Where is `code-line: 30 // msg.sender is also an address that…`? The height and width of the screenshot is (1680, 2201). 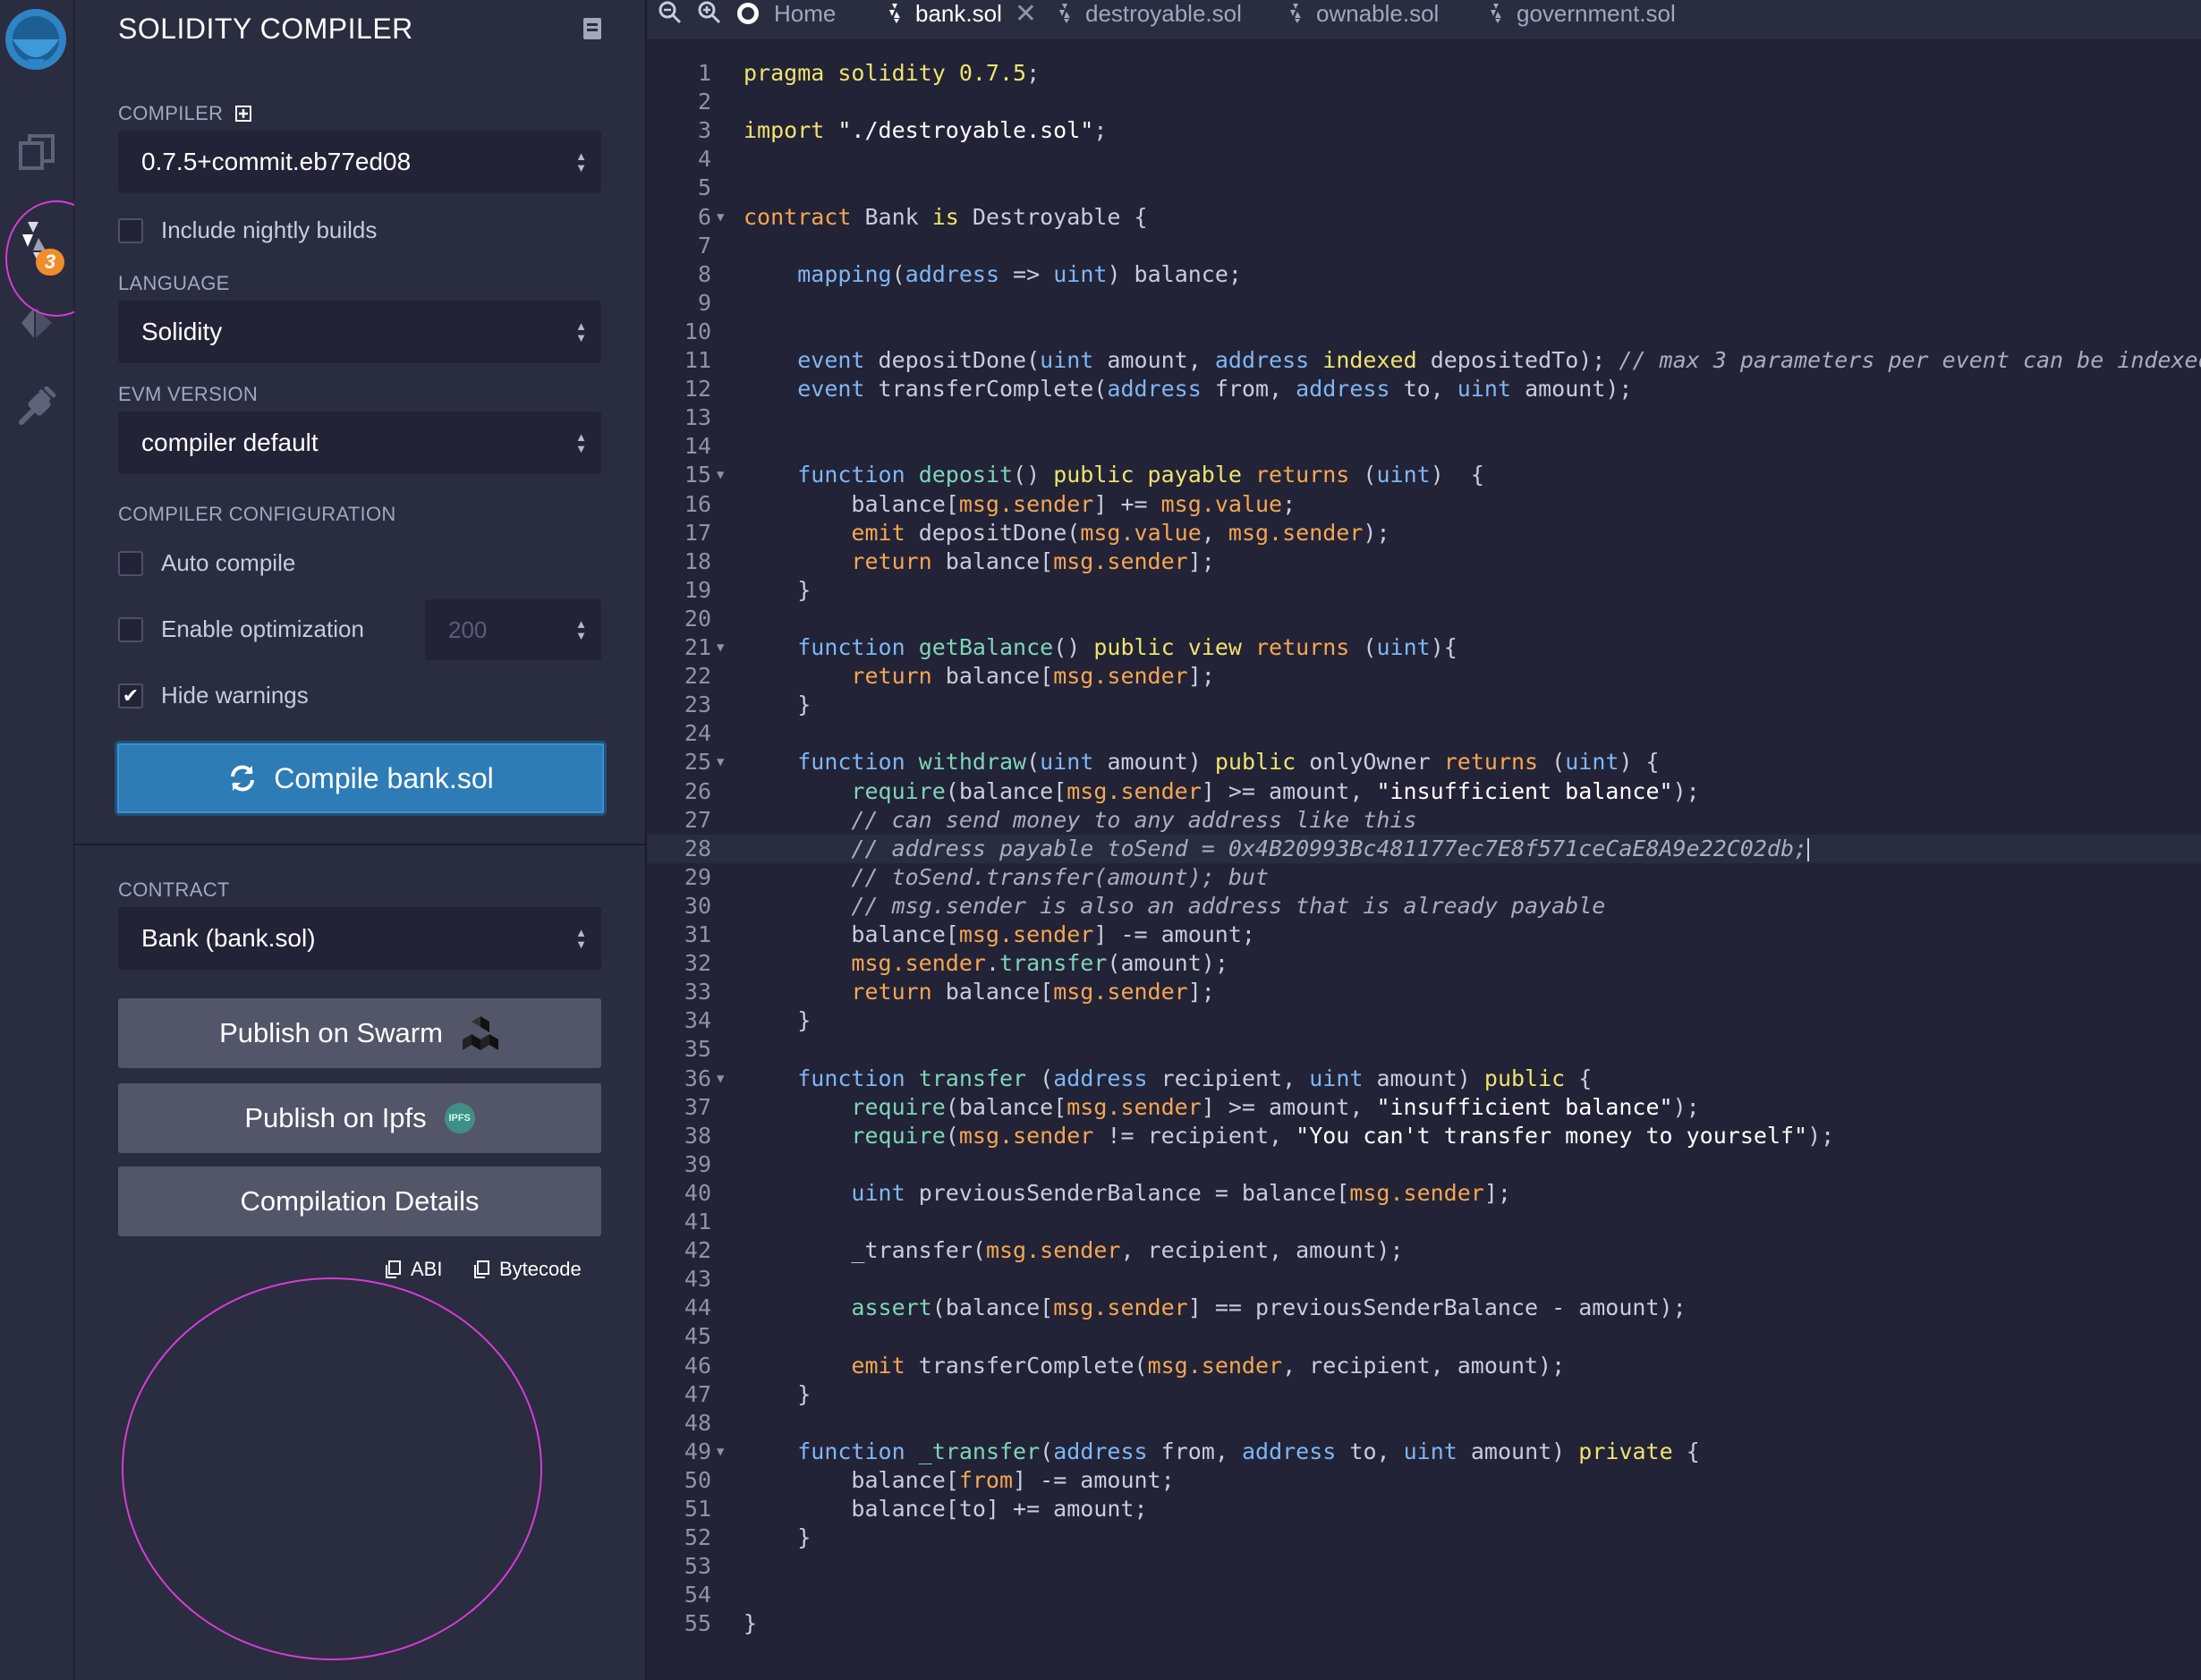 code-line: 30 // msg.sender is also an address that… is located at coordinates (1424, 906).